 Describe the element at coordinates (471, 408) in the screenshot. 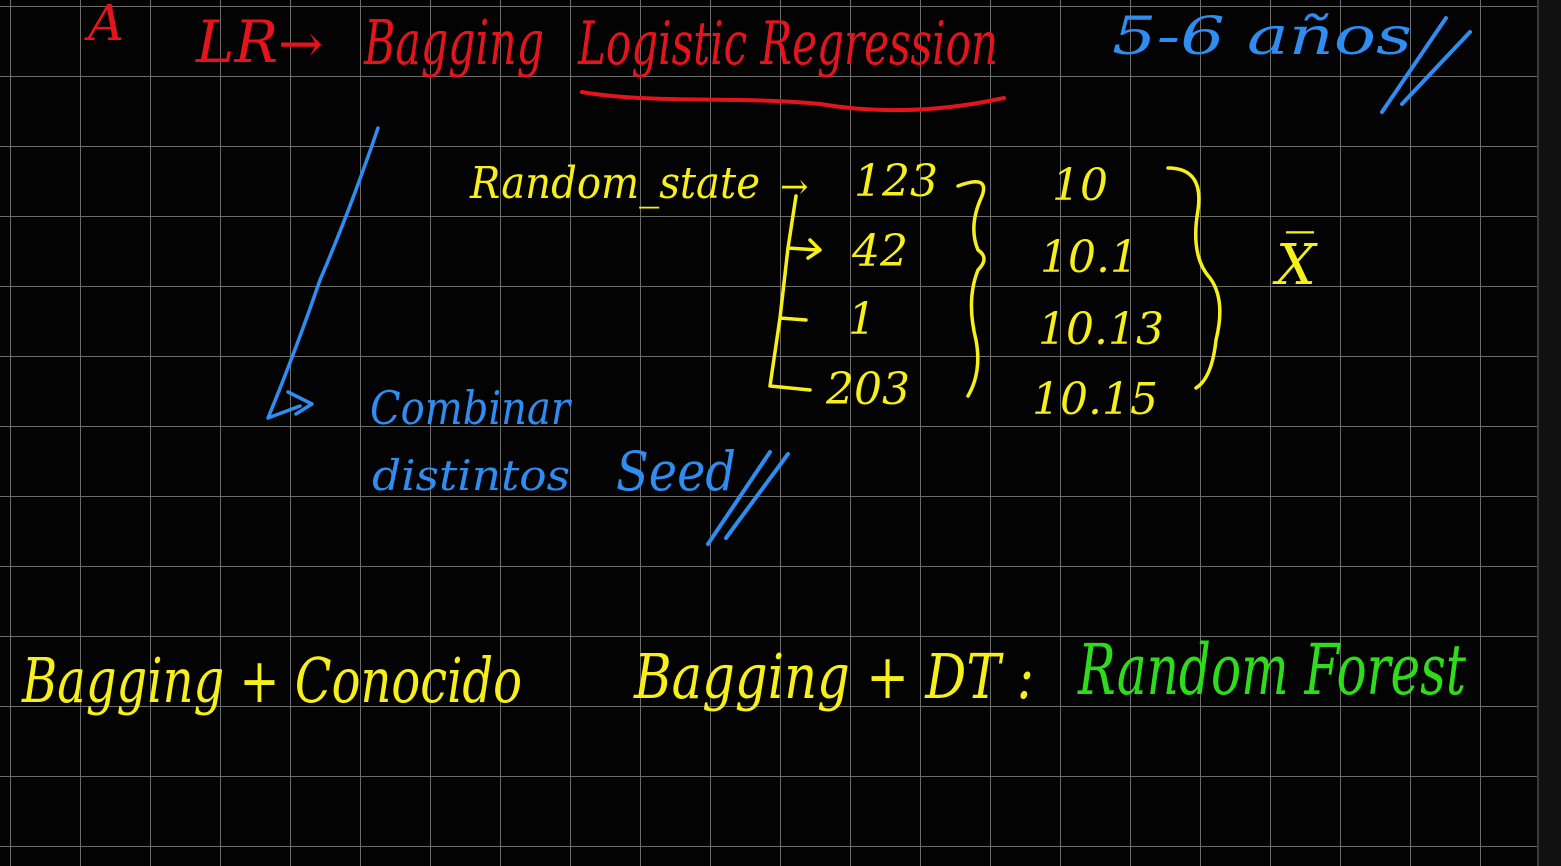

I see `combine-line1: Combinar` at that location.